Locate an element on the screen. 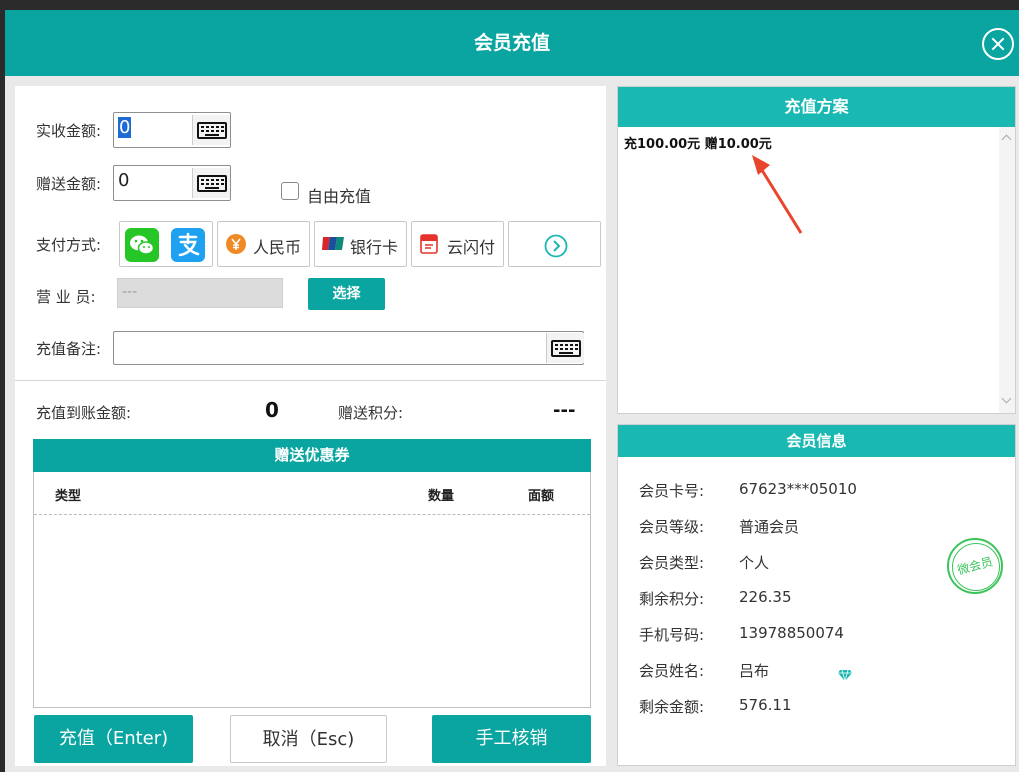 Image resolution: width=1019 pixels, height=772 pixels. member-field-label: 会员等级: is located at coordinates (672, 527).